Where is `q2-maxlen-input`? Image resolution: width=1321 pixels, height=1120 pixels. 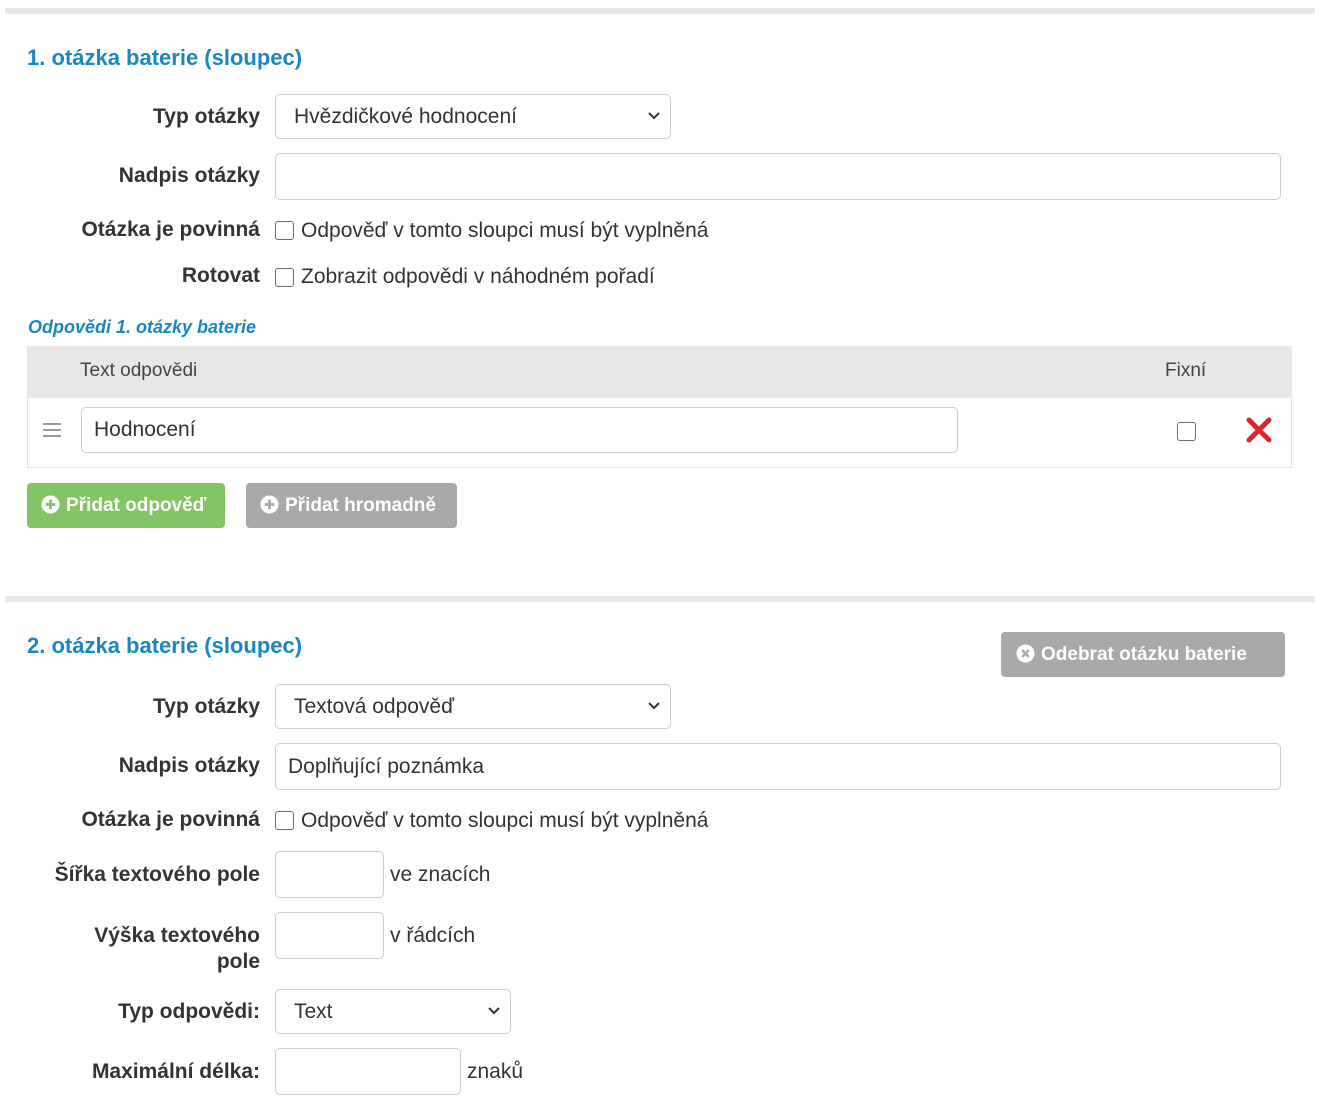 q2-maxlen-input is located at coordinates (368, 1071).